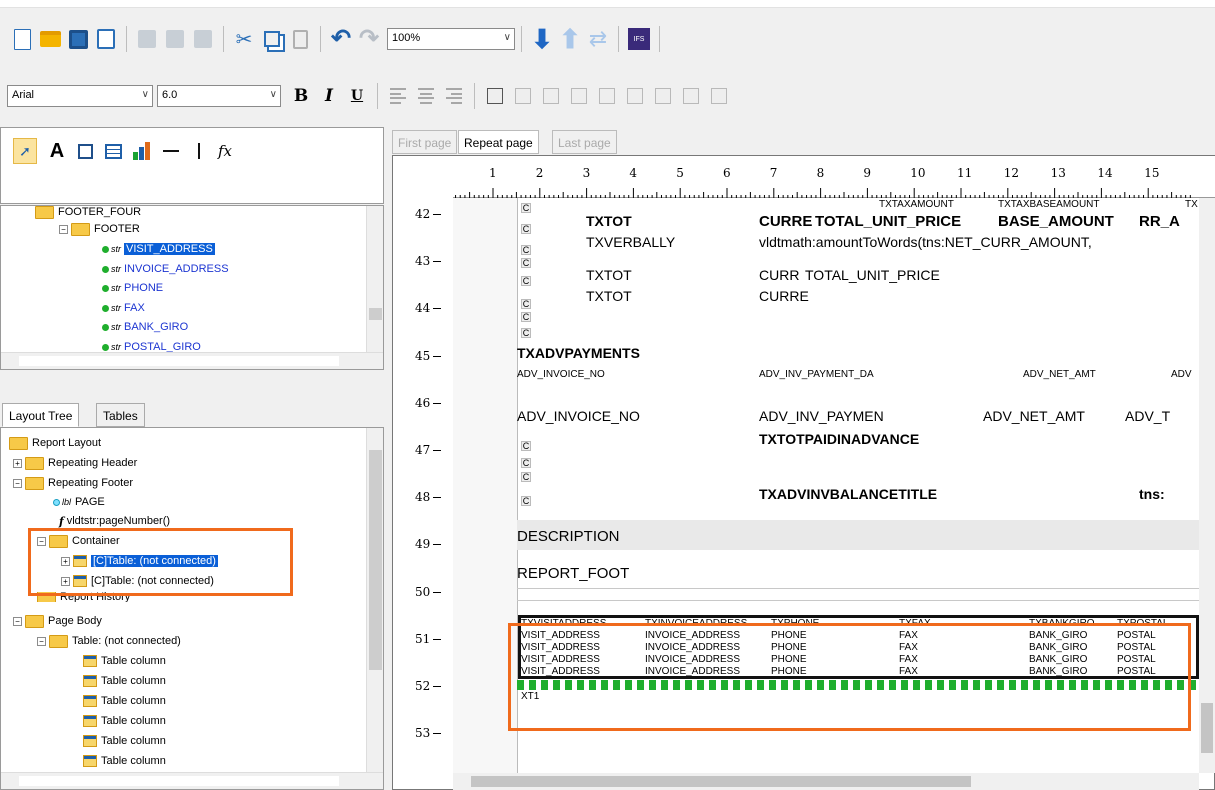 The height and width of the screenshot is (790, 1215). Describe the element at coordinates (523, 96) in the screenshot. I see `align-left-edges-button` at that location.